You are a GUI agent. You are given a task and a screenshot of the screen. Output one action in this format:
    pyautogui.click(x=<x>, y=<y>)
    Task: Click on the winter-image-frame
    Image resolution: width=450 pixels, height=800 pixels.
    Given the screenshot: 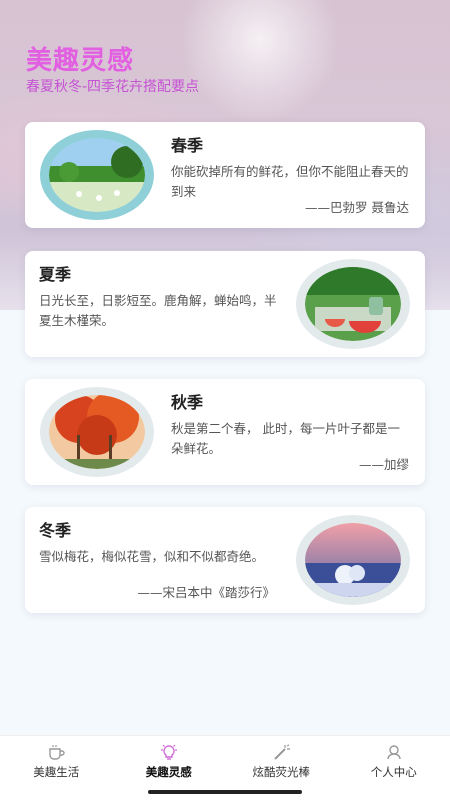 What is the action you would take?
    pyautogui.click(x=353, y=560)
    